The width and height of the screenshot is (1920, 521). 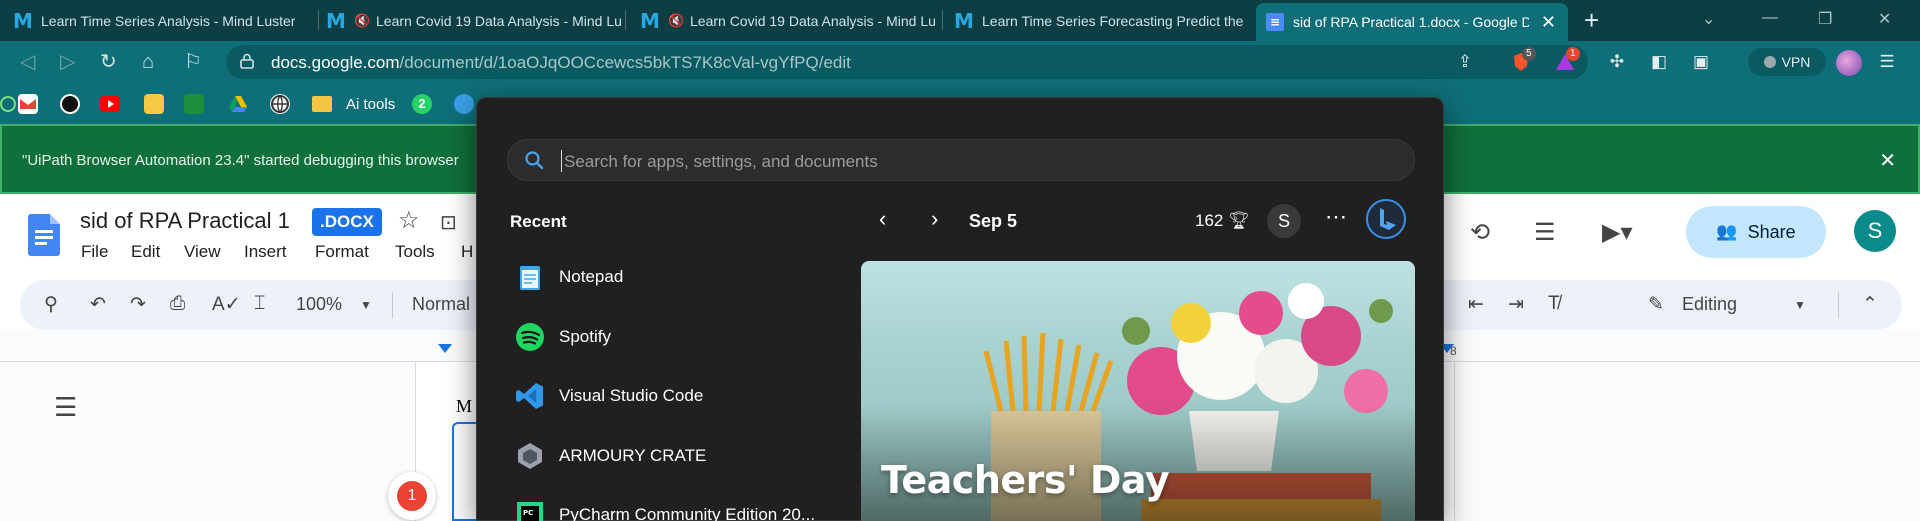 What do you see at coordinates (226, 304) in the screenshot?
I see `spellcheck-icon: A✓` at bounding box center [226, 304].